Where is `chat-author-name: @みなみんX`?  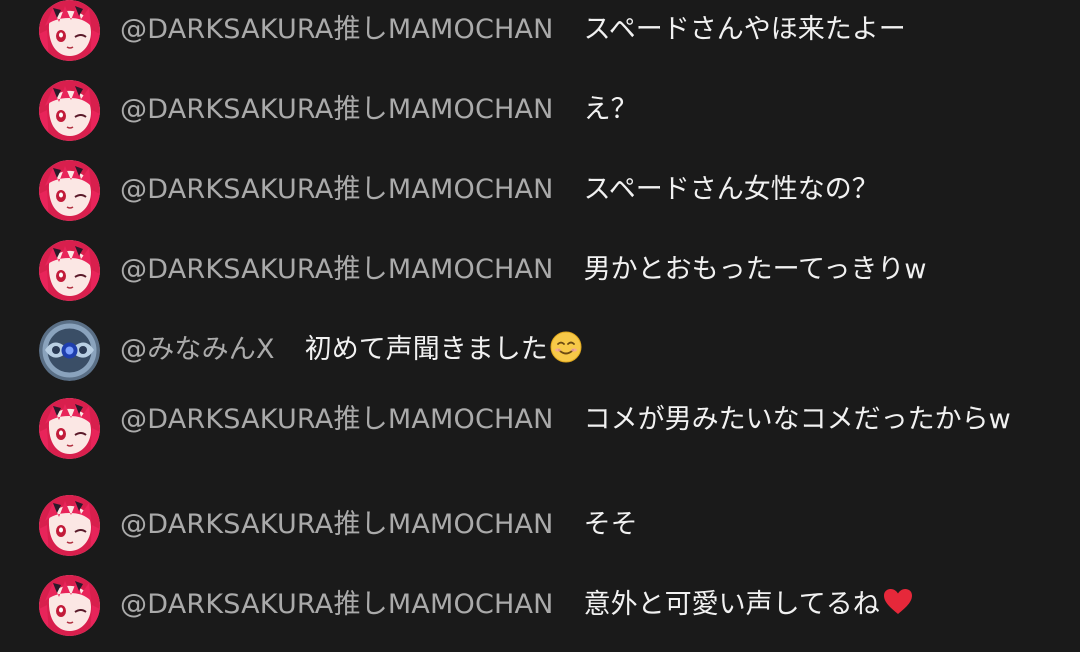 chat-author-name: @みなみんX is located at coordinates (197, 349).